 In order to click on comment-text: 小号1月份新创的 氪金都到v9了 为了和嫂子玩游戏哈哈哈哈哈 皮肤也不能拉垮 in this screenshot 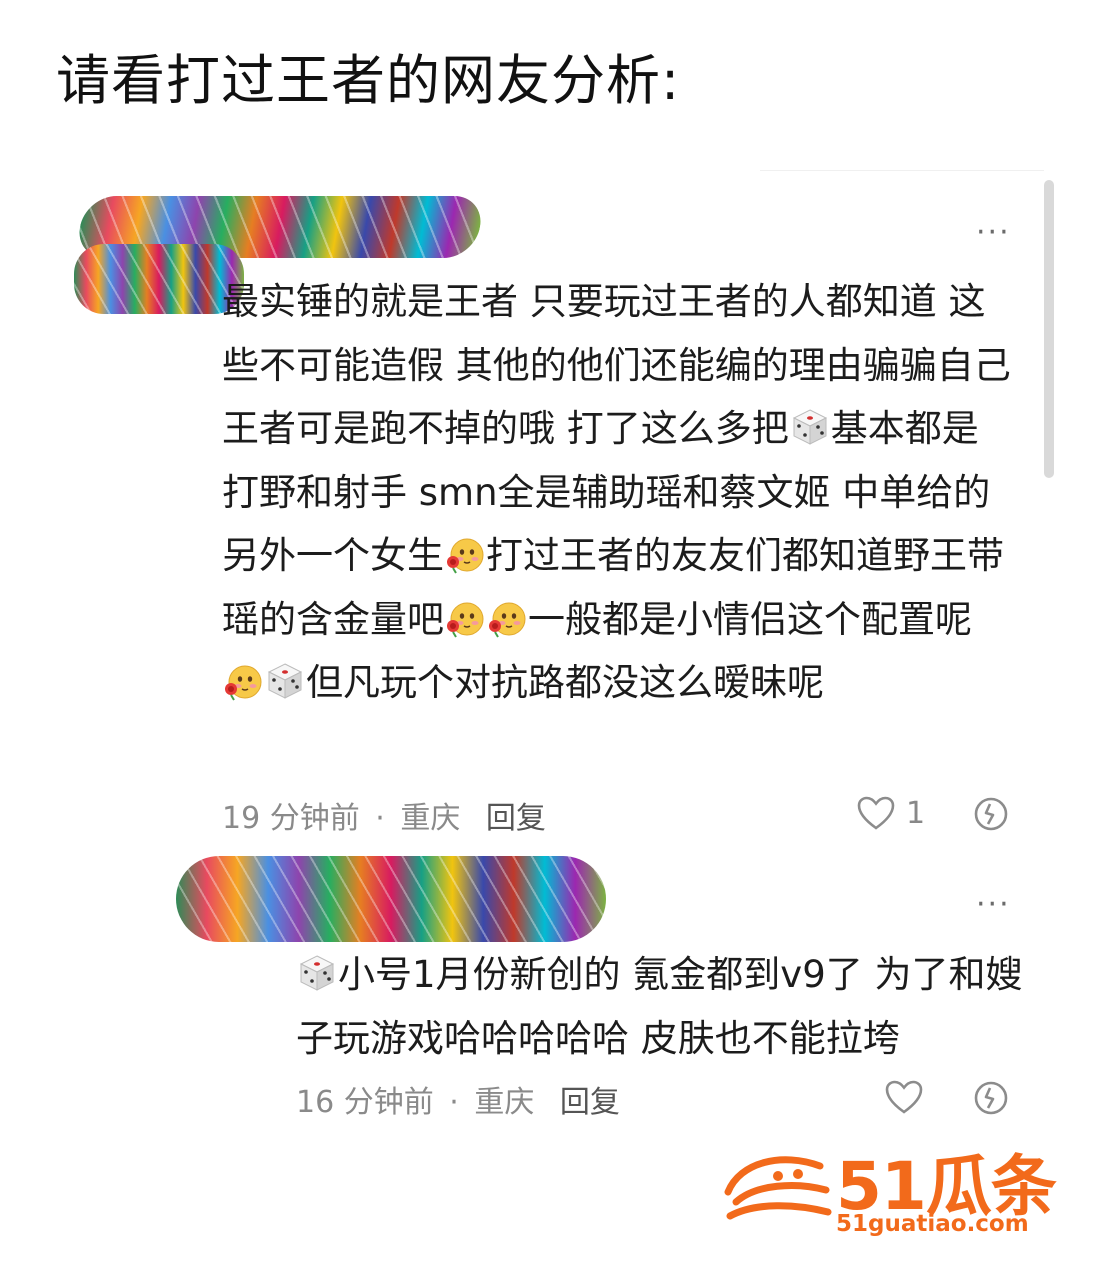, I will do `click(666, 1006)`.